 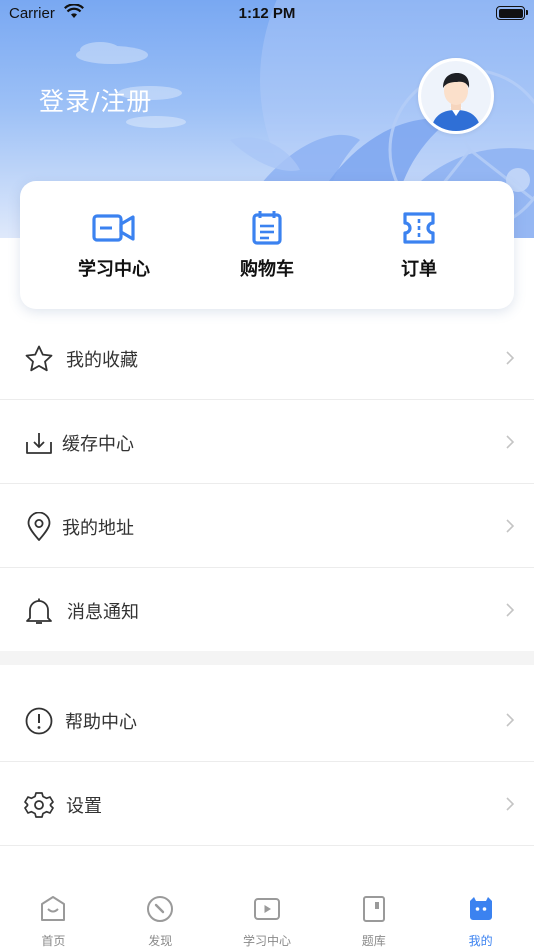 I want to click on ticket-icon, so click(x=419, y=228).